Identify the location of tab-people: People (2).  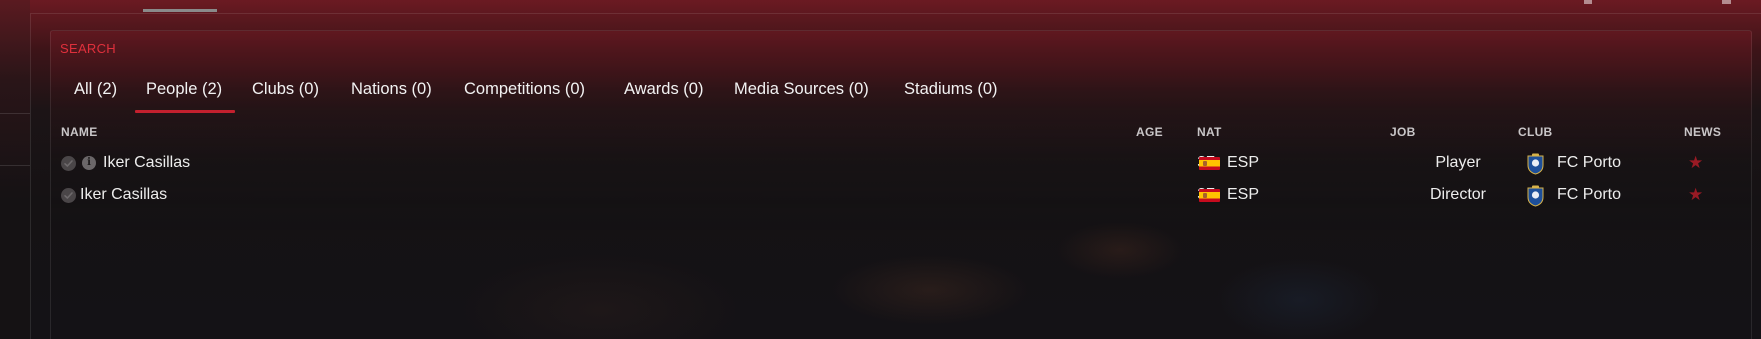
(184, 96).